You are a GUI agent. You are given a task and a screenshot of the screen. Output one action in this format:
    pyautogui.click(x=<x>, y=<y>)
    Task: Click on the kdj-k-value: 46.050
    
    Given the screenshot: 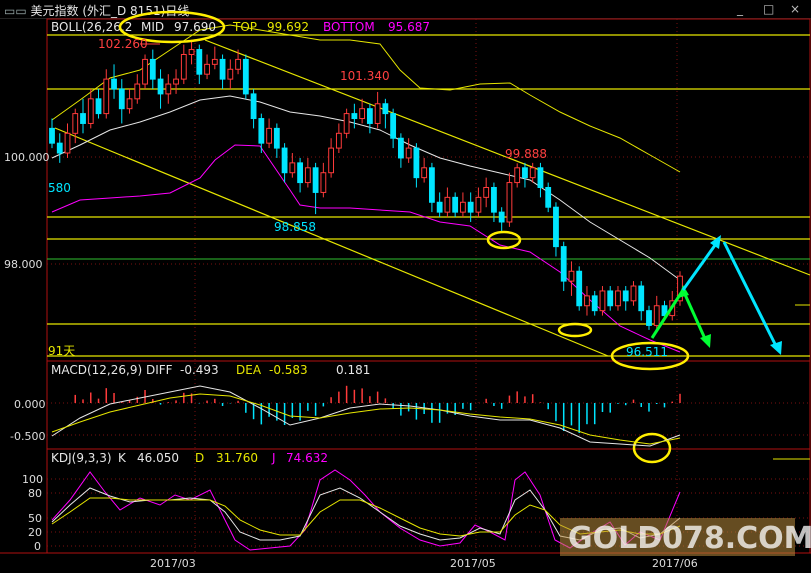 What is the action you would take?
    pyautogui.click(x=158, y=458)
    